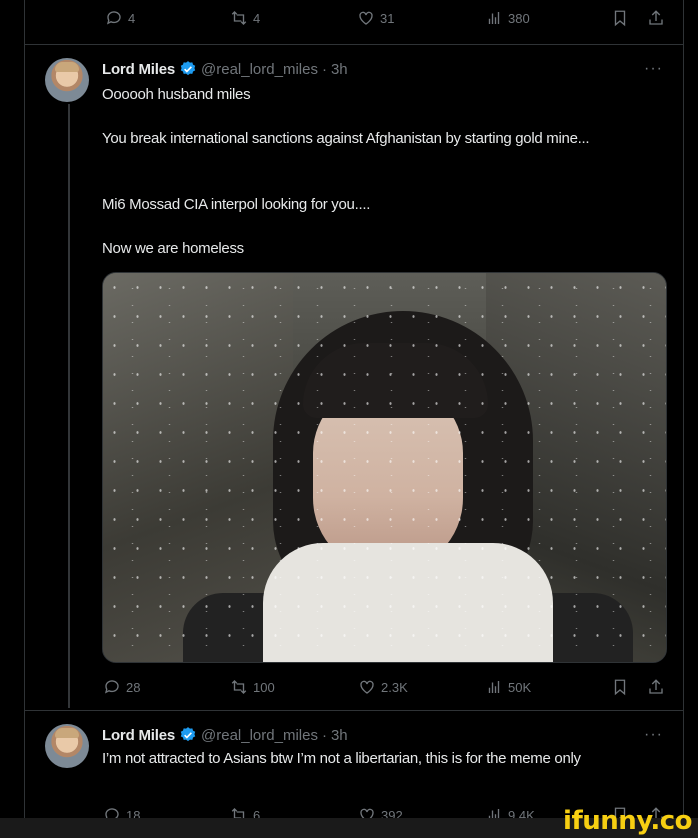 The image size is (698, 838). I want to click on action-bar: 4 4 31 380, so click(354, 18).